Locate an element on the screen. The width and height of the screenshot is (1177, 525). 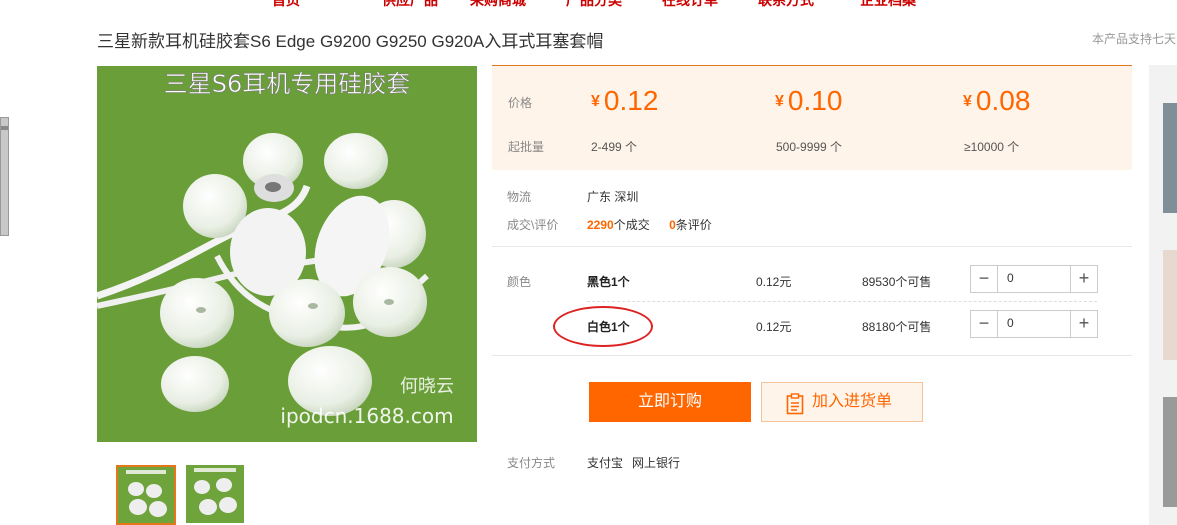
recommendation-column is located at coordinates (1163, 295).